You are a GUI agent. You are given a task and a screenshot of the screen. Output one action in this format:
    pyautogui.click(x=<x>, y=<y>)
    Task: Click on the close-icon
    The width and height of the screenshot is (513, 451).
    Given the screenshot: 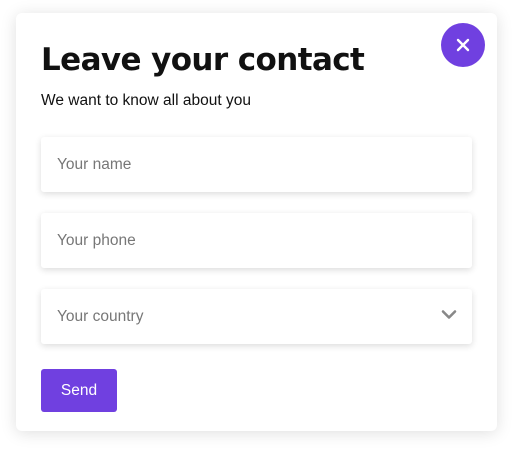 What is the action you would take?
    pyautogui.click(x=463, y=45)
    